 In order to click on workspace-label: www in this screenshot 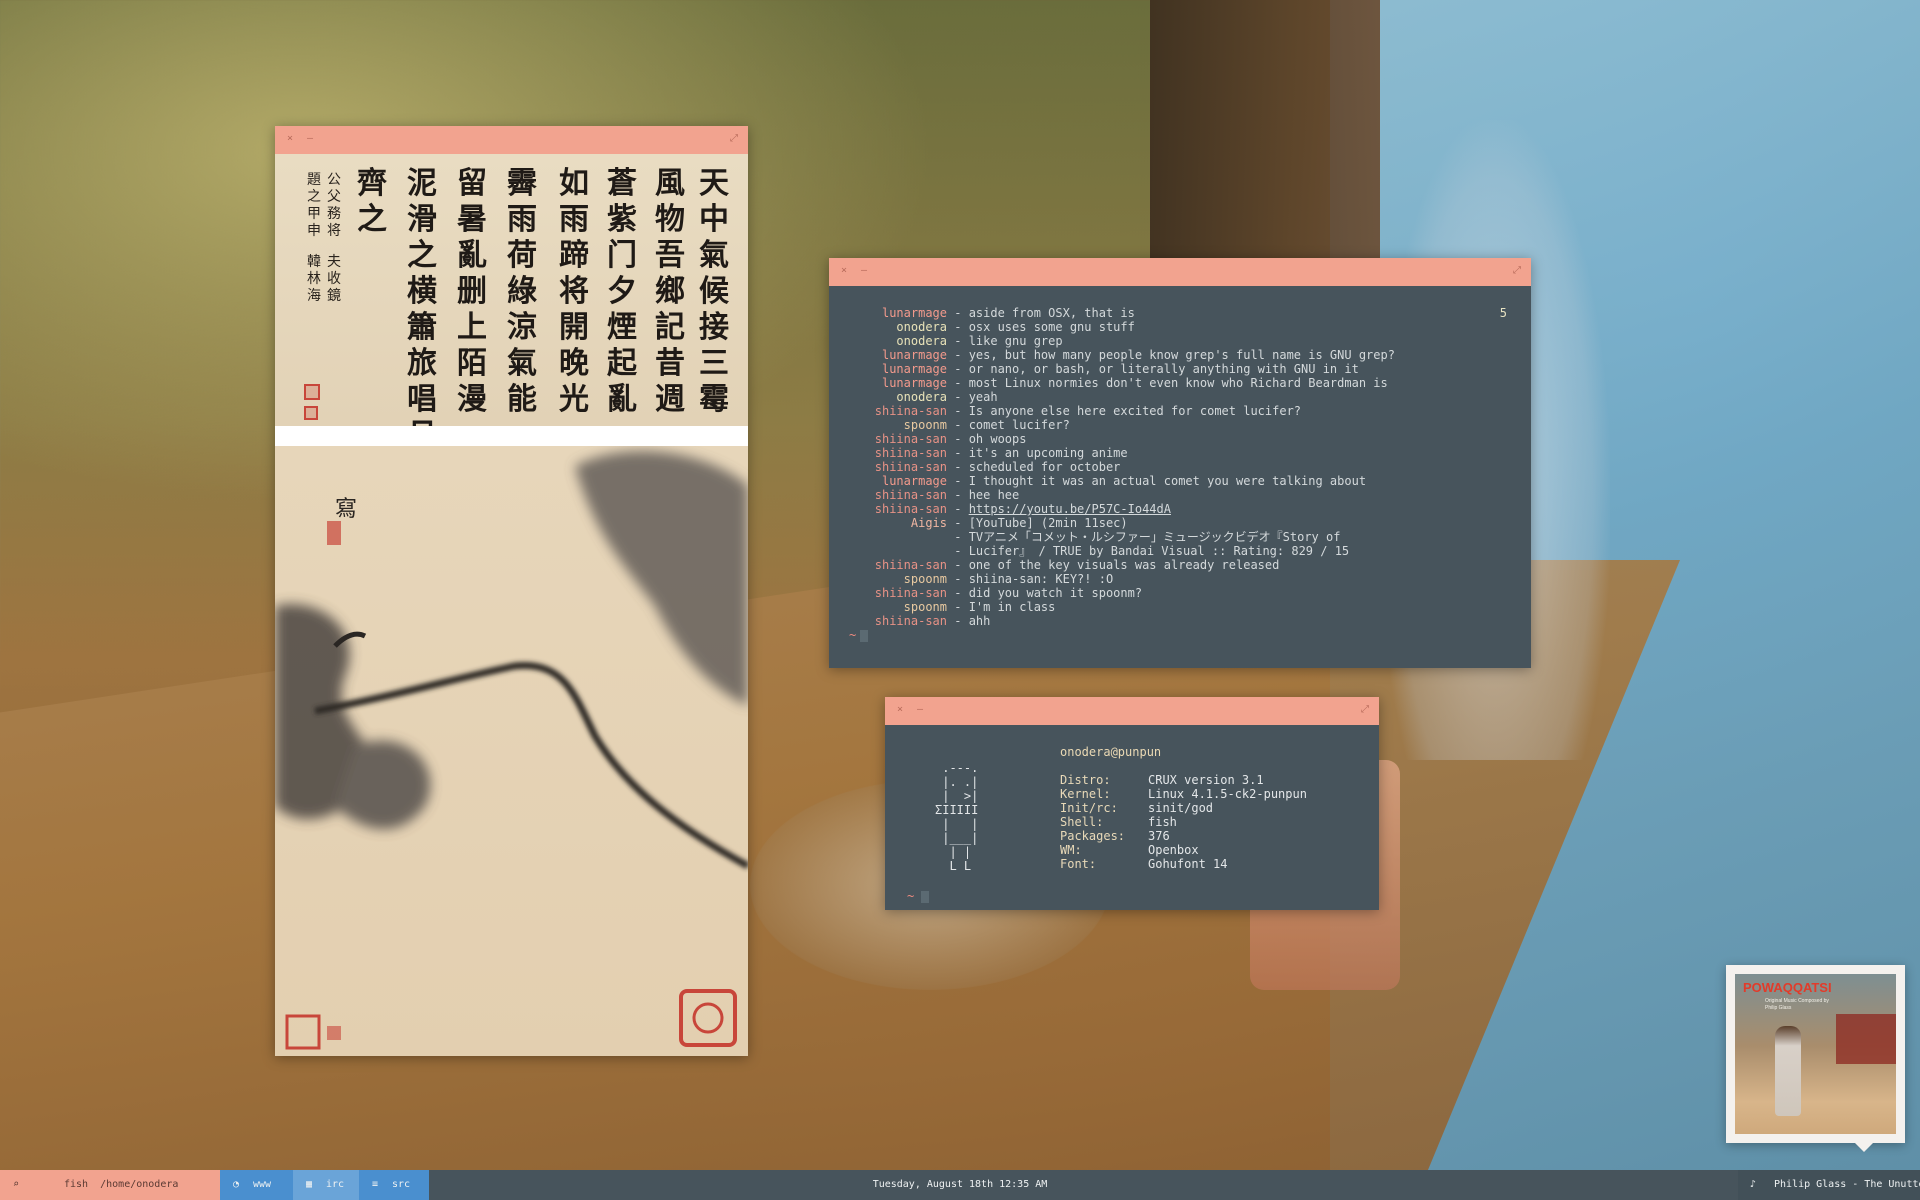, I will do `click(262, 1184)`.